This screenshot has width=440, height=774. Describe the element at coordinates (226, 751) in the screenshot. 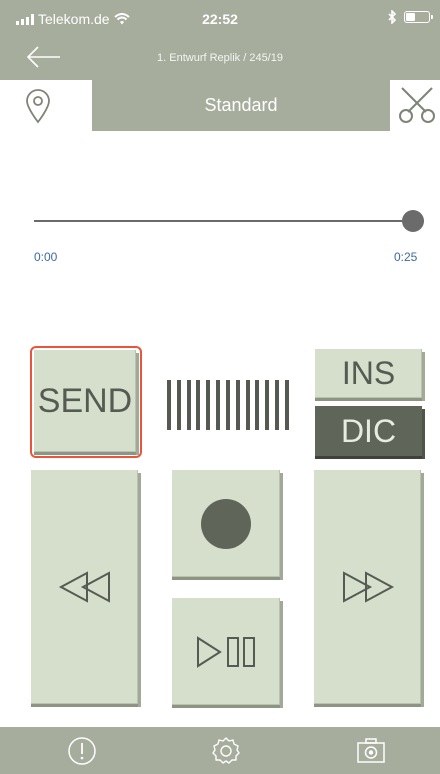

I see `gear-icon` at that location.